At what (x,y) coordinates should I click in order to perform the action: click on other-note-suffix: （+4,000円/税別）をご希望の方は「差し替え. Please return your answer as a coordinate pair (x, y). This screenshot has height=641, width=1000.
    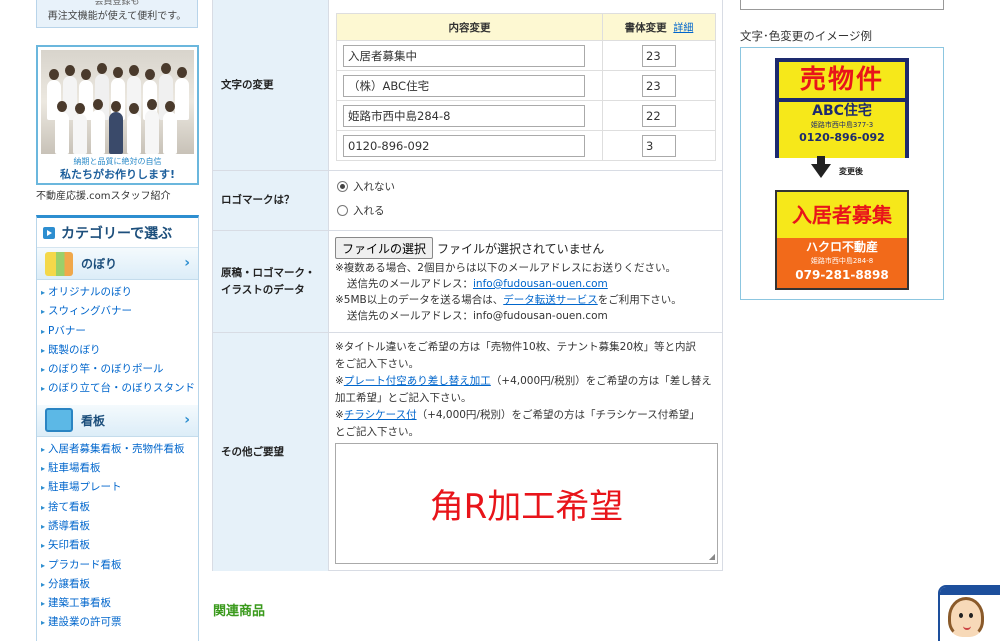
    Looking at the image, I should click on (601, 381).